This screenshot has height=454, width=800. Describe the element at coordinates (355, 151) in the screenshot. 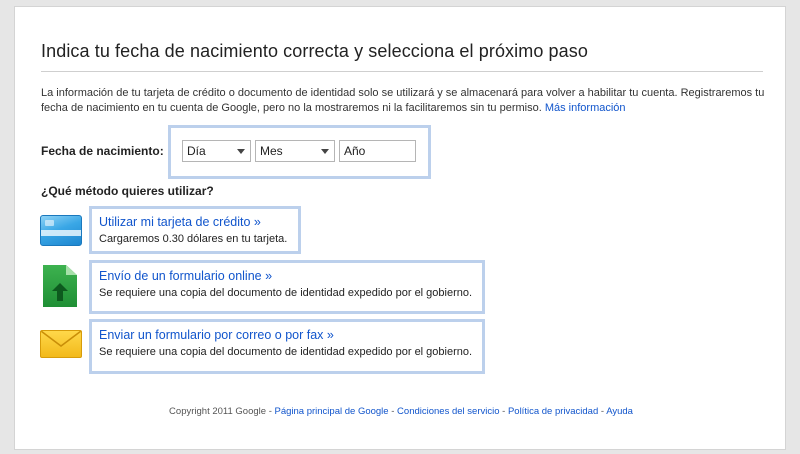

I see `year-input-placeholder: Año` at that location.